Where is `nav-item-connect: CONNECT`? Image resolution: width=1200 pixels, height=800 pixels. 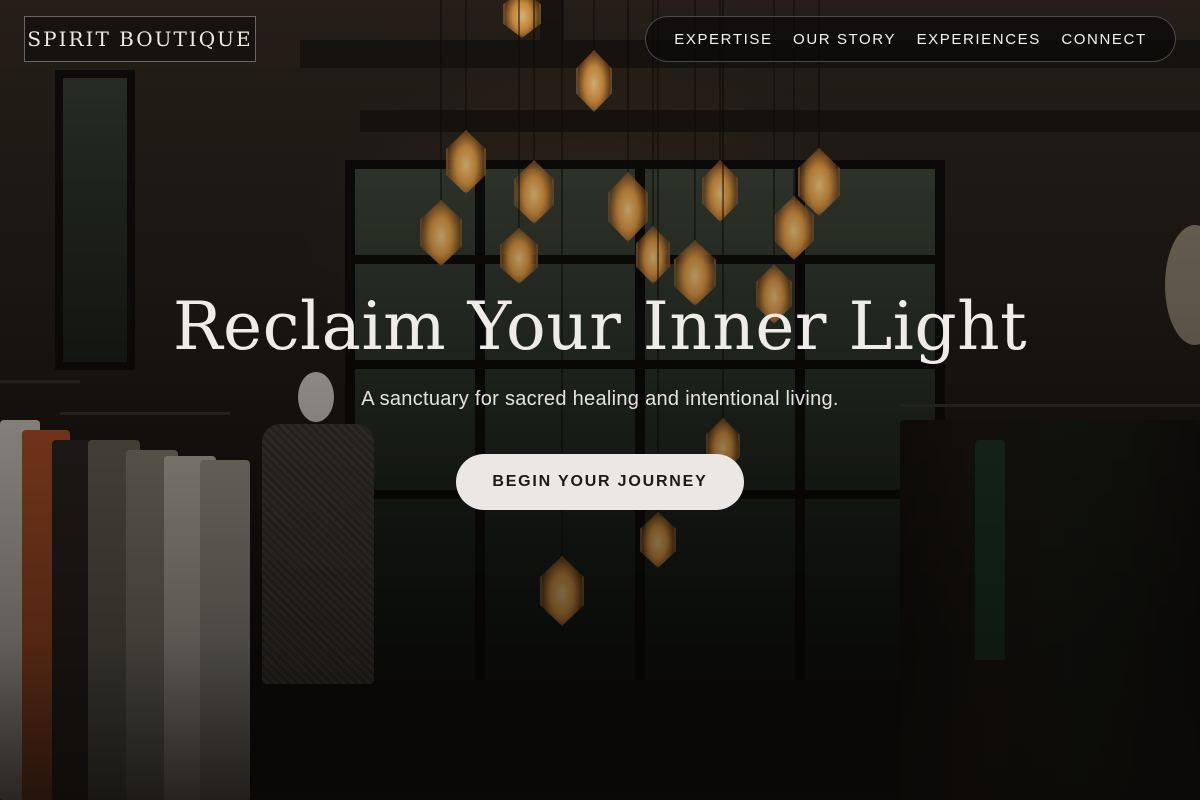 nav-item-connect: CONNECT is located at coordinates (1103, 39).